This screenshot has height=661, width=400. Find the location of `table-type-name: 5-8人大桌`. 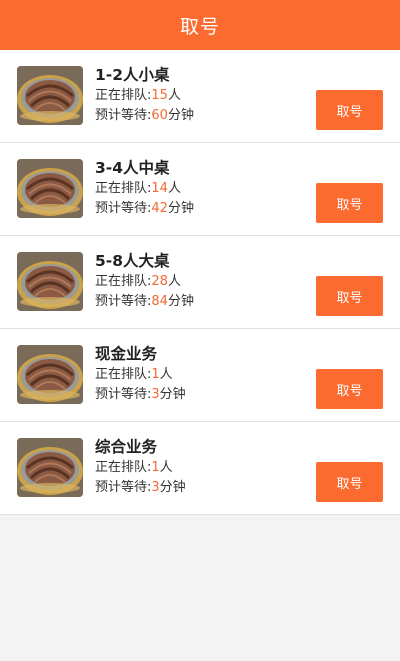

table-type-name: 5-8人大桌 is located at coordinates (132, 261).